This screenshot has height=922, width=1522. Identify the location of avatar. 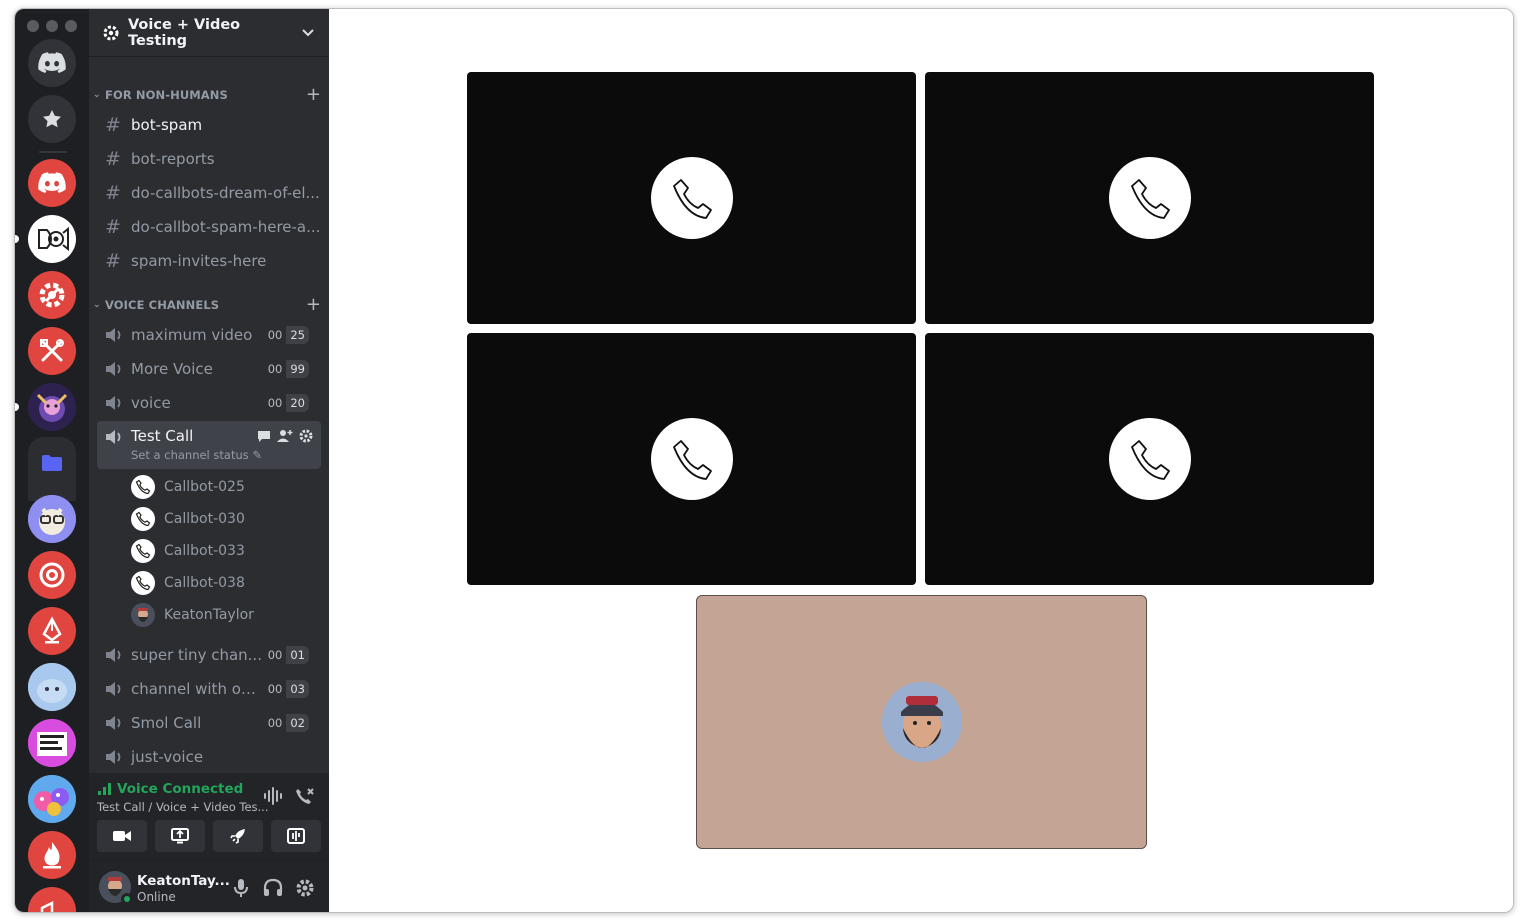
(921, 722).